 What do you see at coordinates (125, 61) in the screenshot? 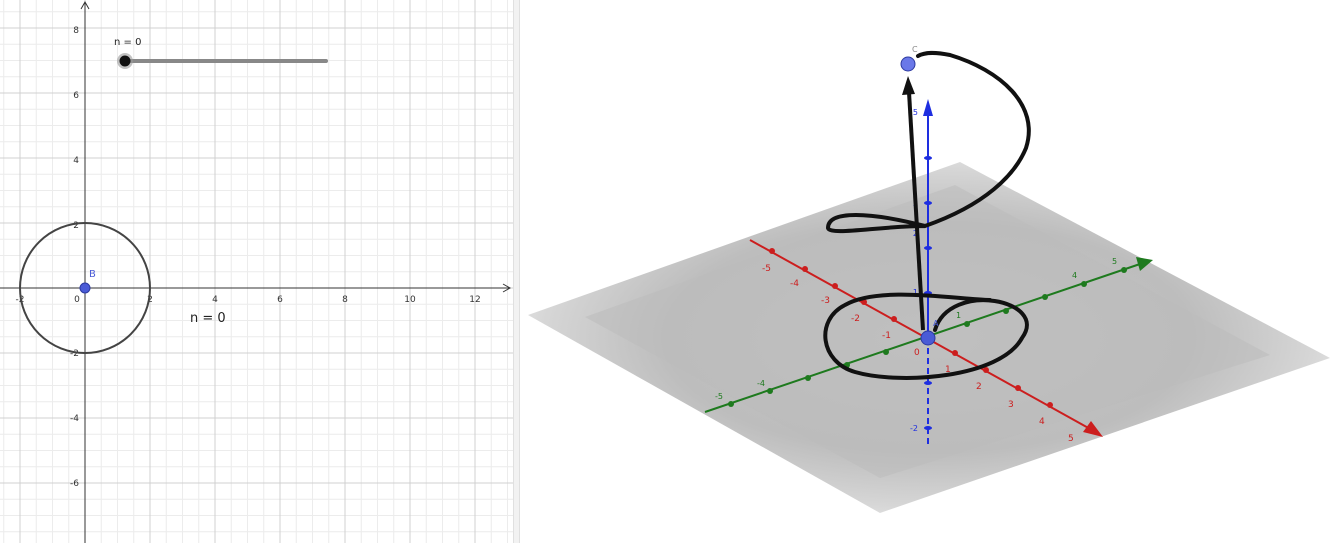
I see `slider-handle` at bounding box center [125, 61].